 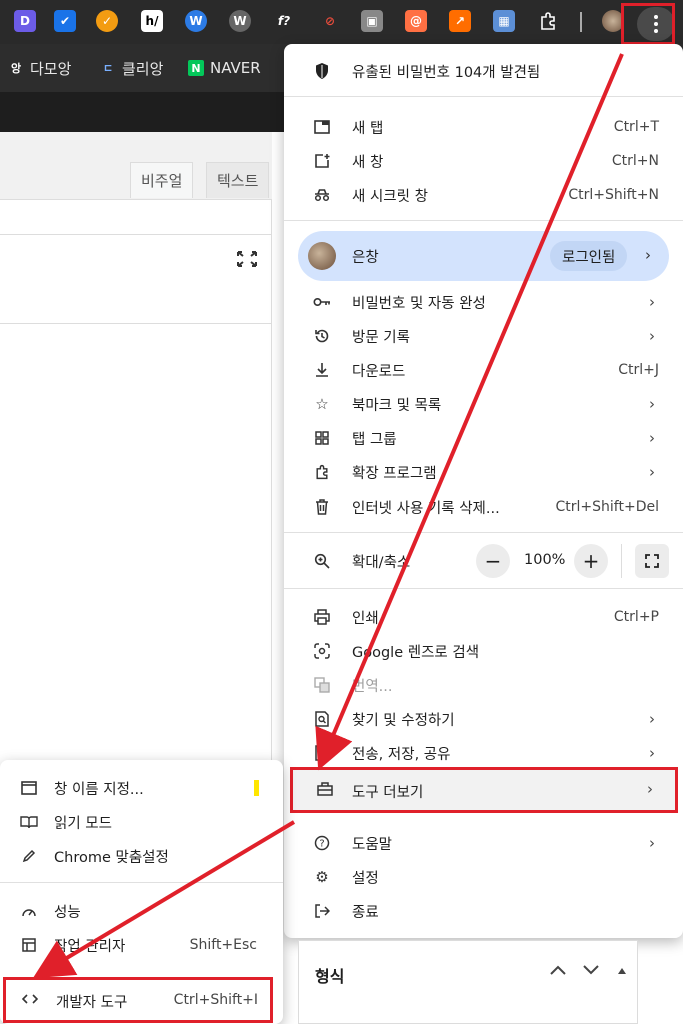 I want to click on editor-tabs-row: 비주얼 텍스트, so click(x=136, y=166).